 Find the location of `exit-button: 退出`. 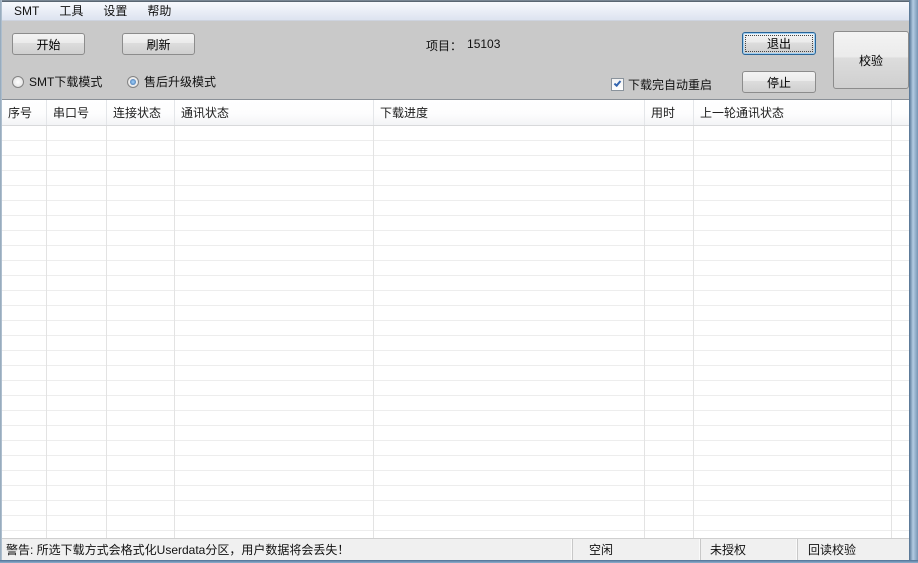

exit-button: 退出 is located at coordinates (779, 43).